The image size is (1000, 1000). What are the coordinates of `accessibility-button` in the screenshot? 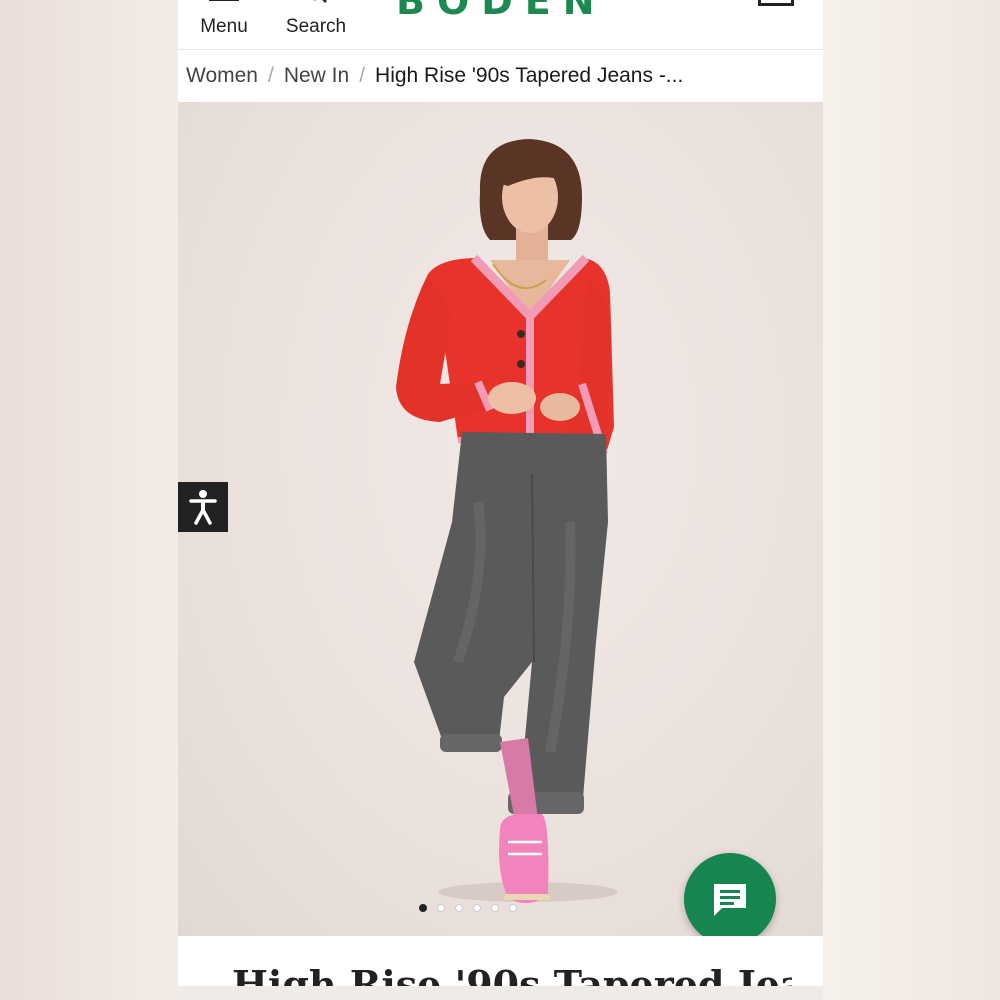 It's located at (203, 507).